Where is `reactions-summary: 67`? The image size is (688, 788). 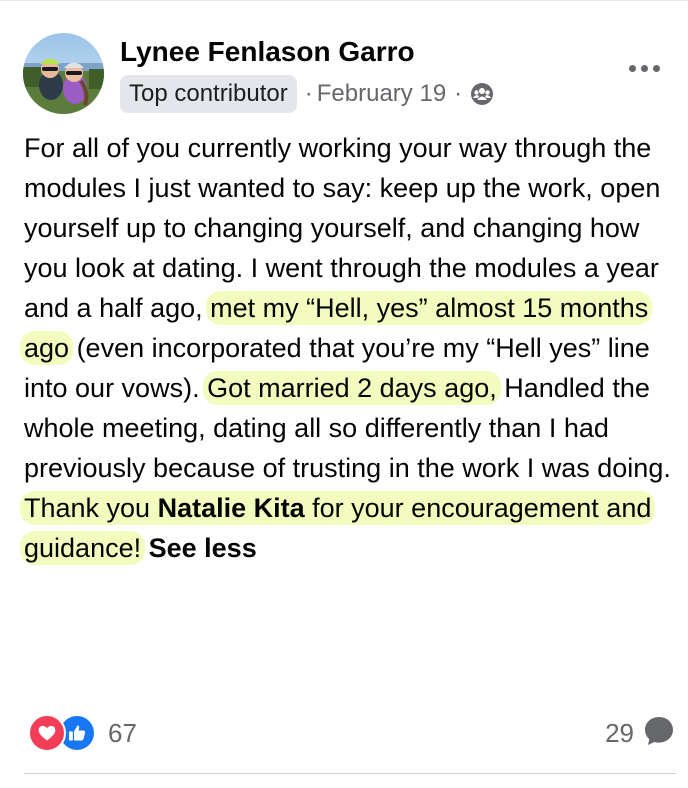
reactions-summary: 67 is located at coordinates (82, 733).